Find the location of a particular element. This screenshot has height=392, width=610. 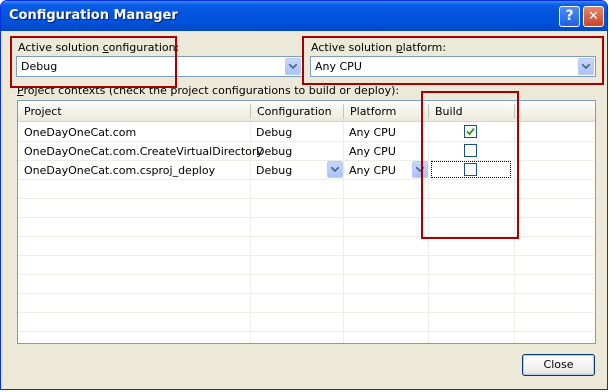

title-bar: Configuration Manager ? ✕ is located at coordinates (304, 16).